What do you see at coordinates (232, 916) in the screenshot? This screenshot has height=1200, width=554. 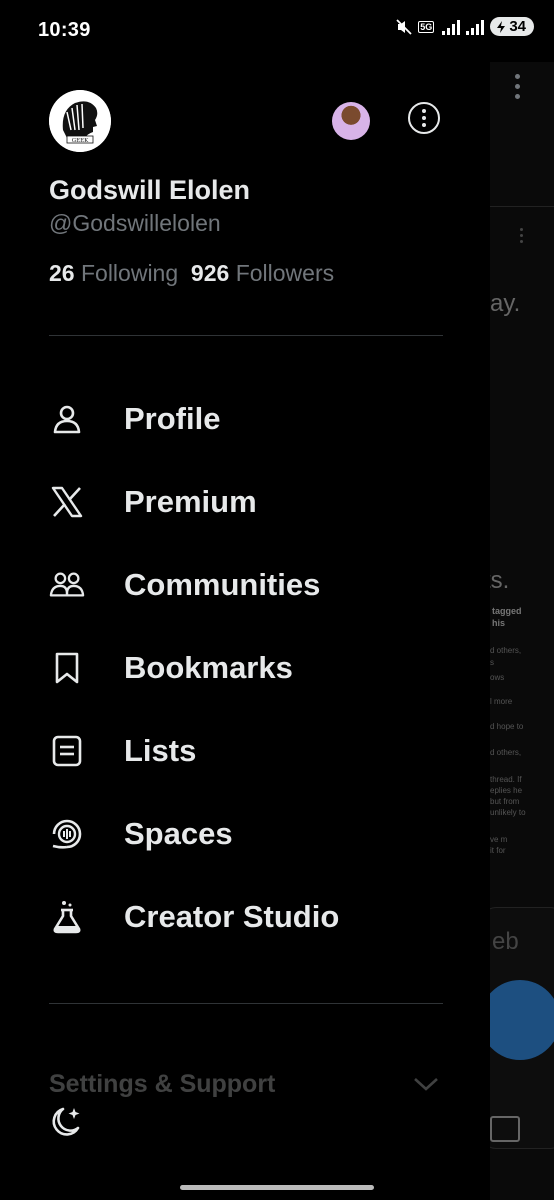 I see `menu-item-label: Creator Studio` at bounding box center [232, 916].